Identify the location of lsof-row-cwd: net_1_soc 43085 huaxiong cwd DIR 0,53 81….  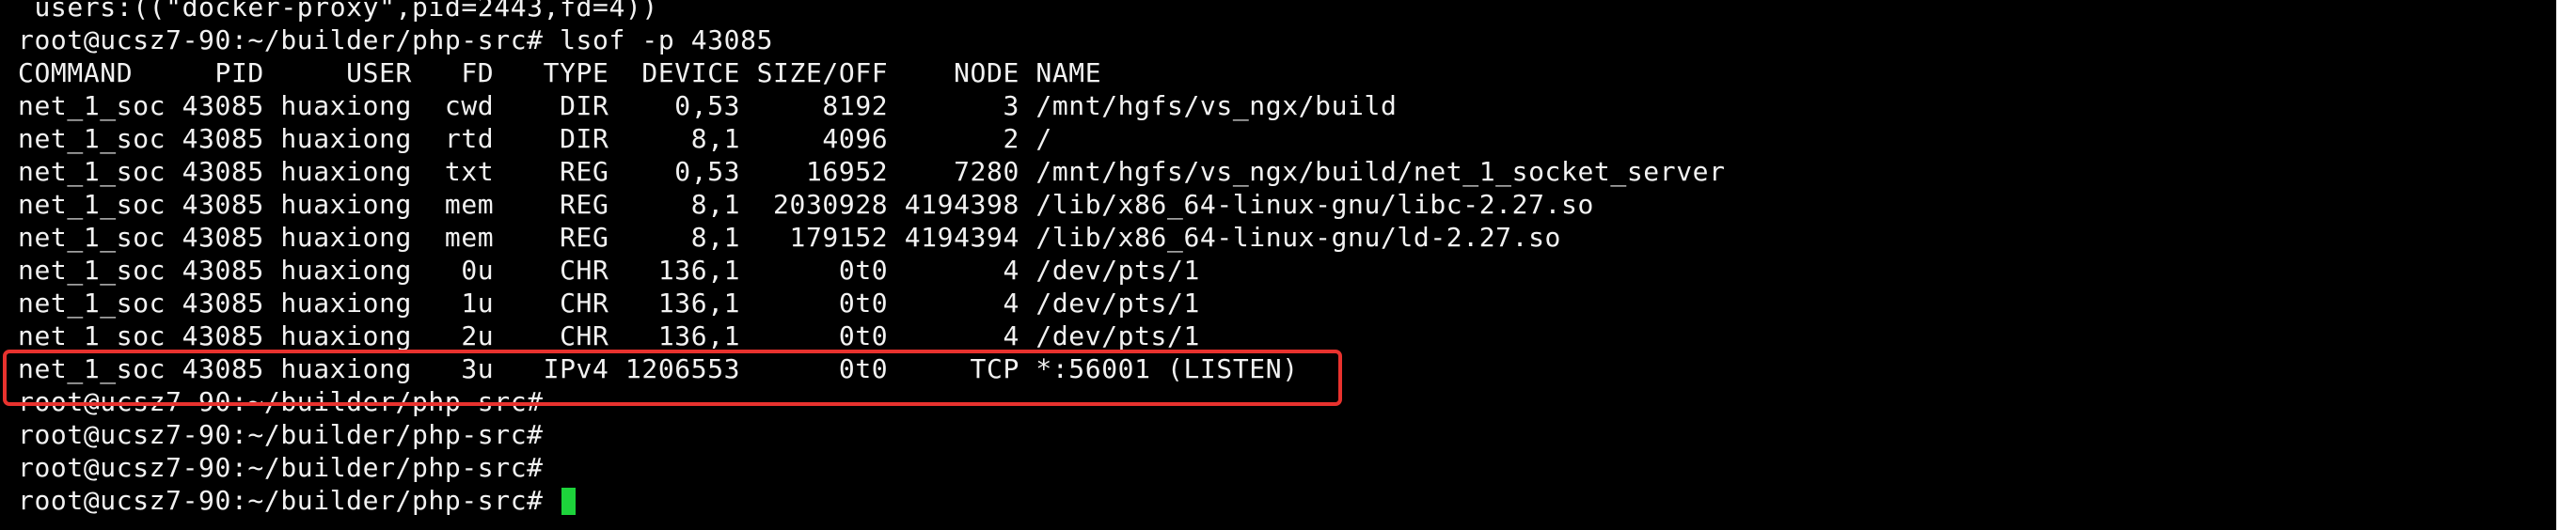
(708, 105).